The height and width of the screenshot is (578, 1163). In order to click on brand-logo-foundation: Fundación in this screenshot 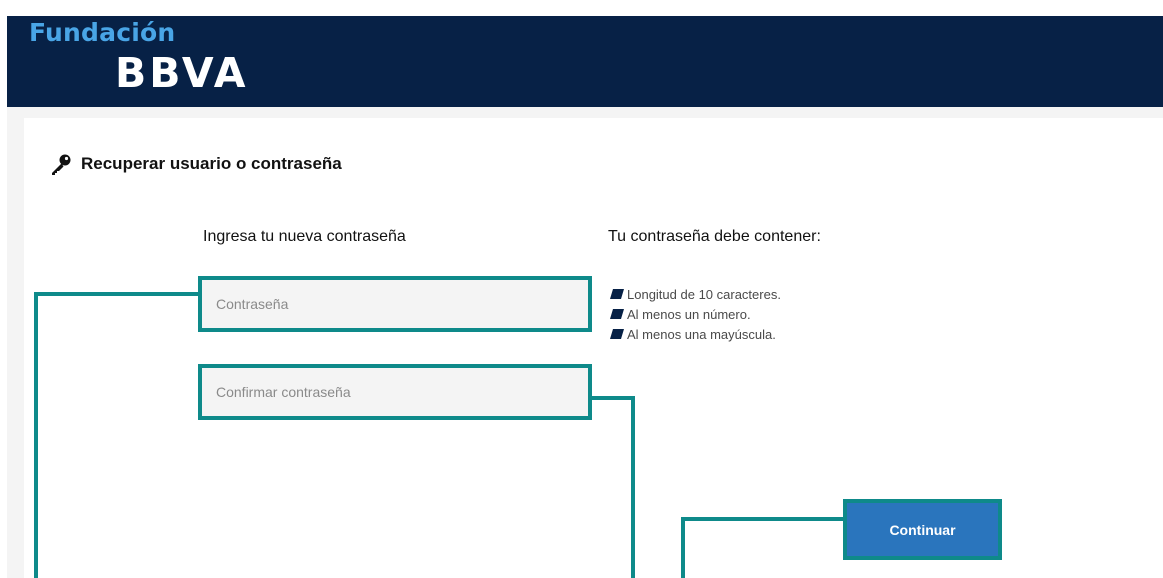, I will do `click(102, 32)`.